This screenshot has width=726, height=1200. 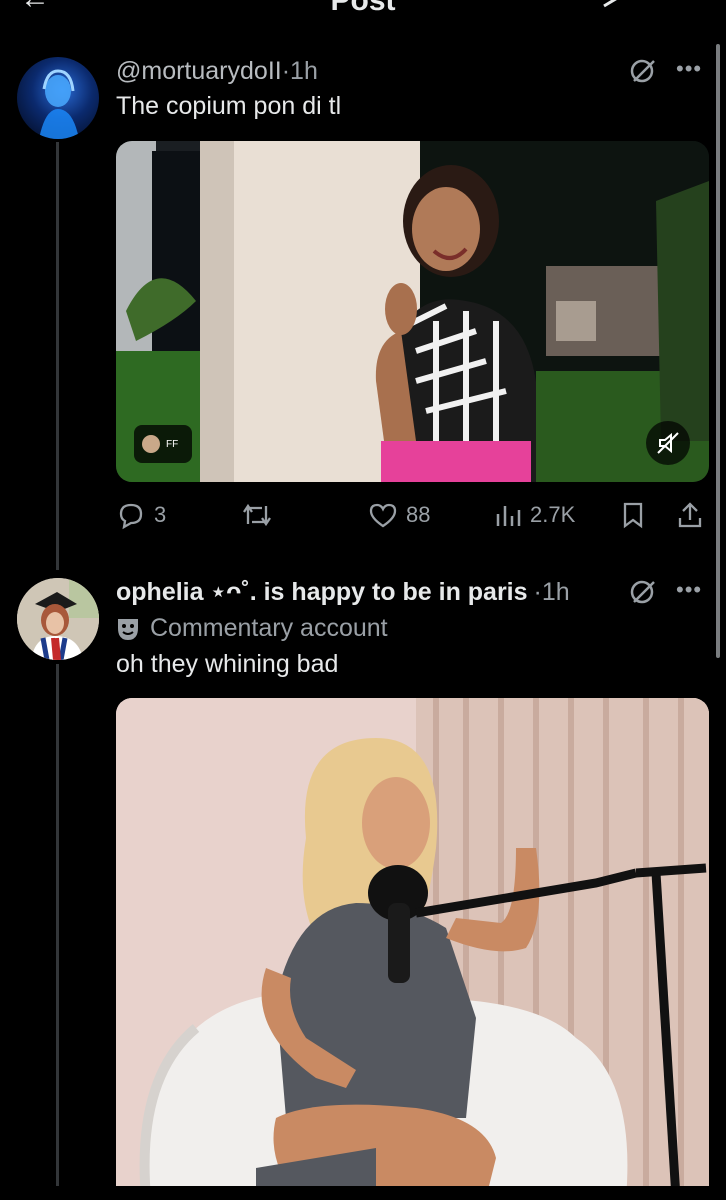 What do you see at coordinates (163, 444) in the screenshot?
I see `video-tag: FF` at bounding box center [163, 444].